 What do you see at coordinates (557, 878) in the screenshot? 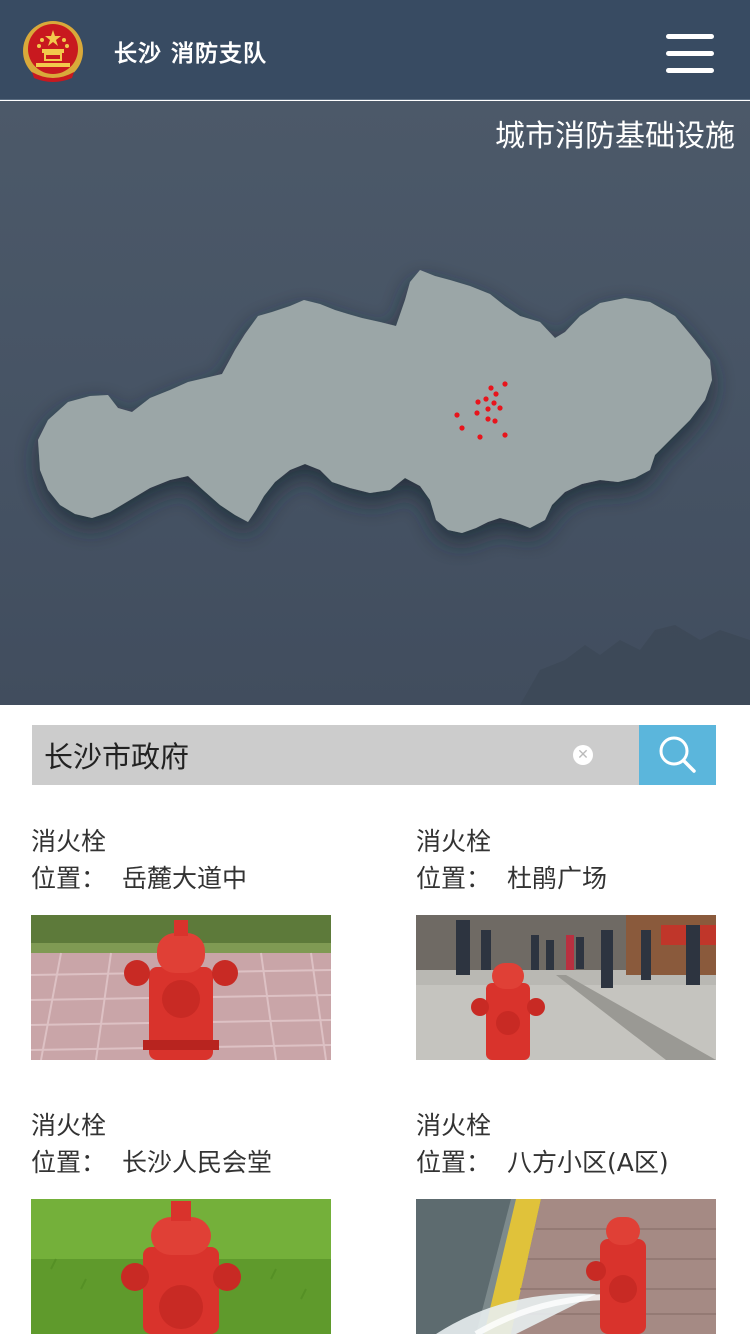
I see `location-value: 杜鹃广场` at bounding box center [557, 878].